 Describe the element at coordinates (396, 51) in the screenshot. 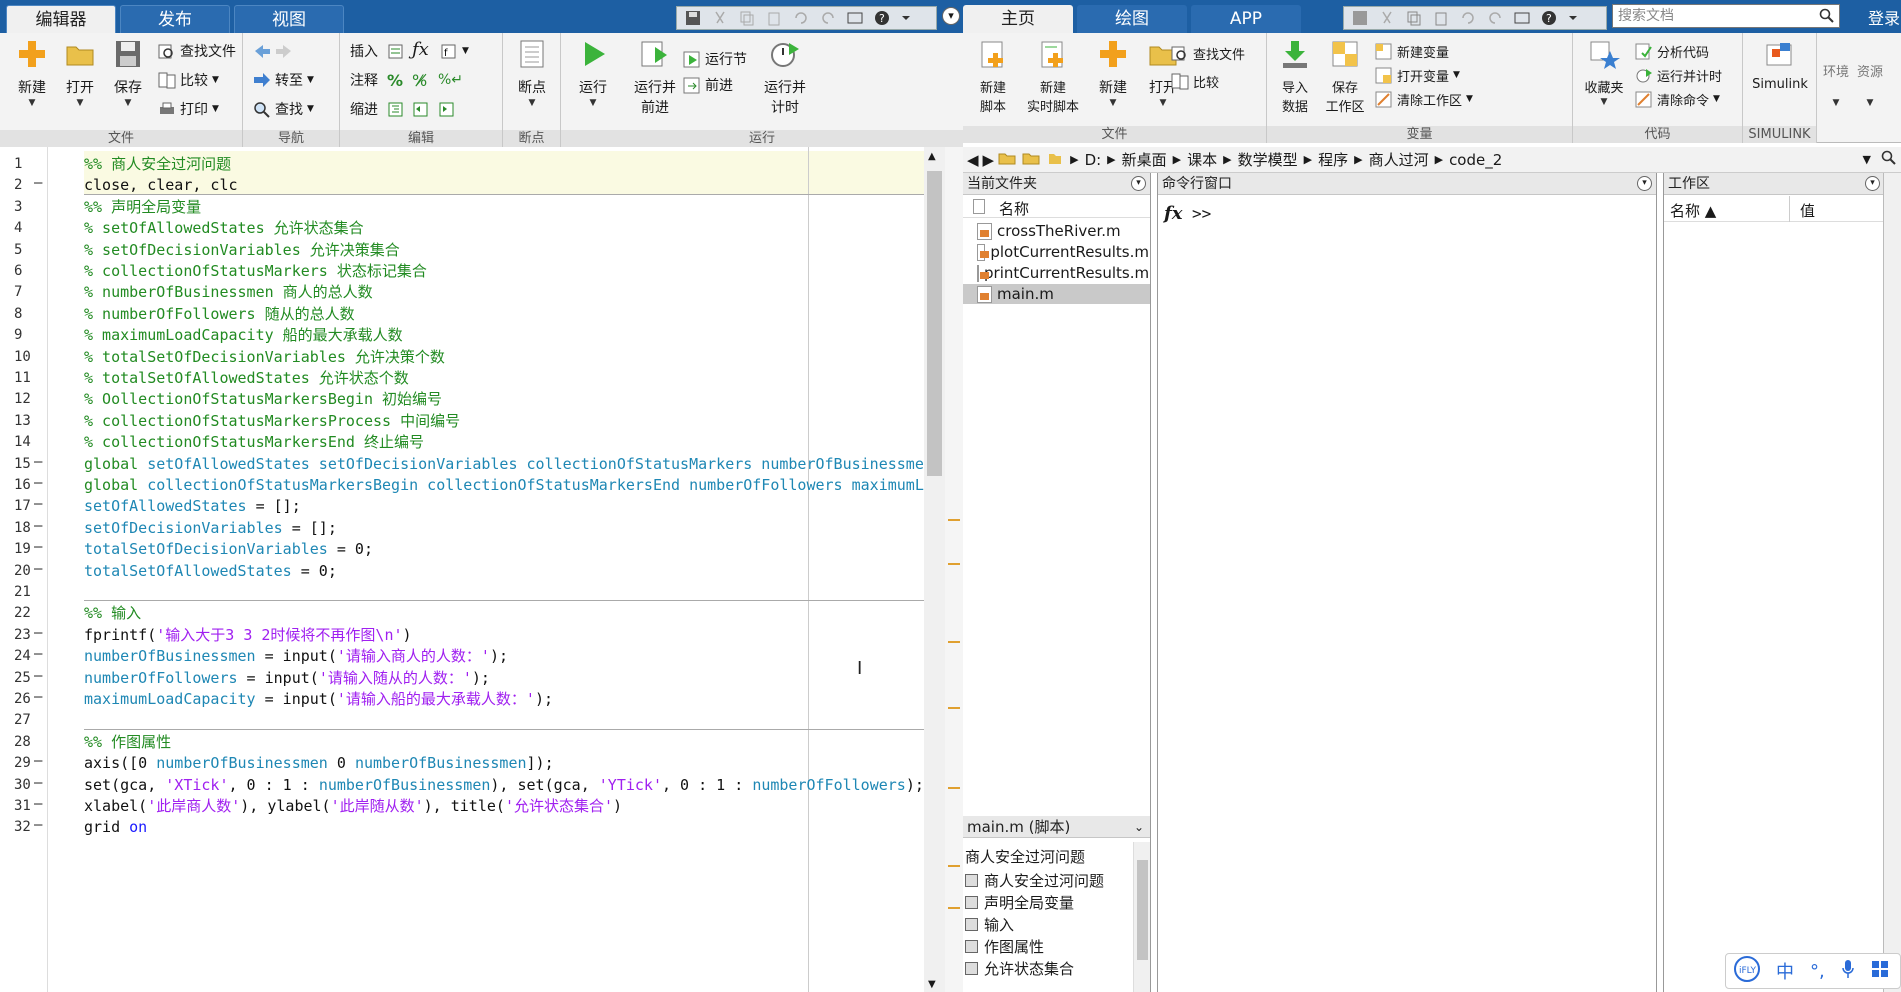

I see `insert-section-icon` at that location.